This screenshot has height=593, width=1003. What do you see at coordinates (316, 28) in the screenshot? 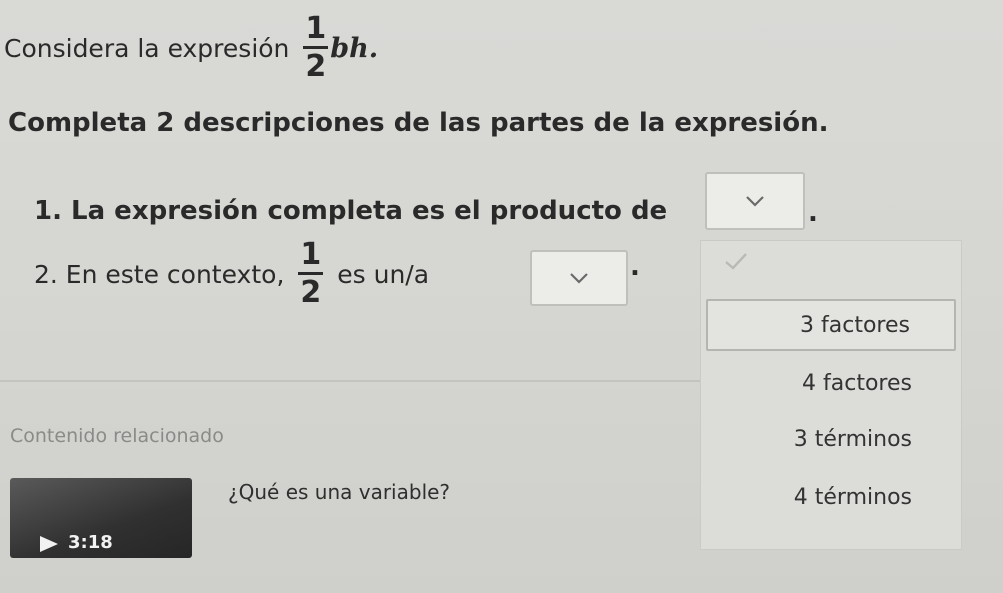
I see `expression-numerator: 1` at bounding box center [316, 28].